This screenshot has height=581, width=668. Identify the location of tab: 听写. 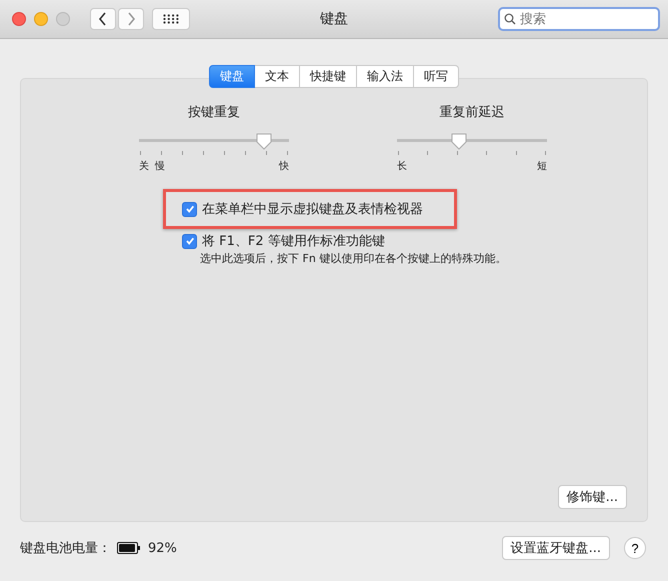
(436, 76).